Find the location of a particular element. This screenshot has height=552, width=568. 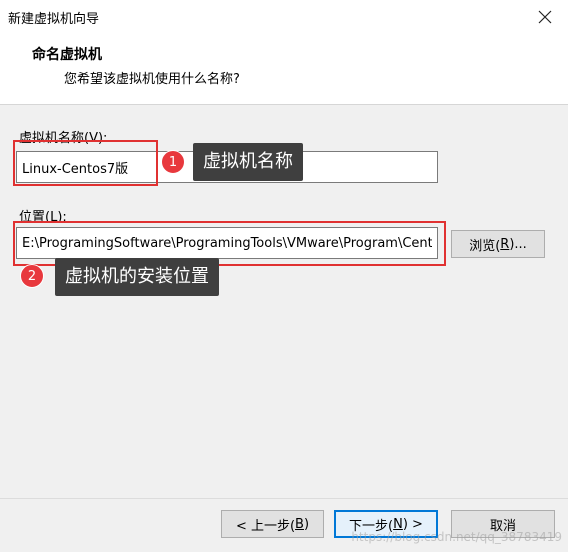

wizard-header: 命名虚拟机 您希望该虚拟机使用什么名称? is located at coordinates (284, 69).